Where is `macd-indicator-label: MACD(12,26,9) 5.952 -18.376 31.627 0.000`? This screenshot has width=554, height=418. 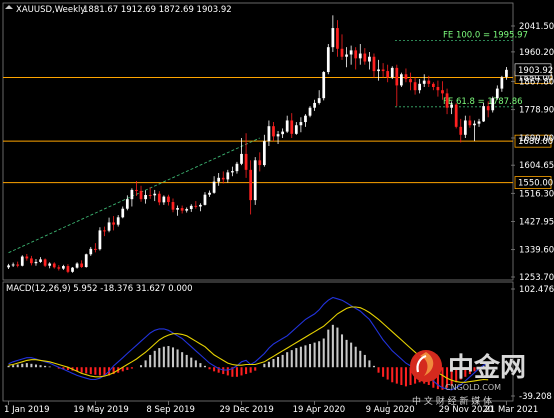 macd-indicator-label: MACD(12,26,9) 5.952 -18.376 31.627 0.000 is located at coordinates (99, 289).